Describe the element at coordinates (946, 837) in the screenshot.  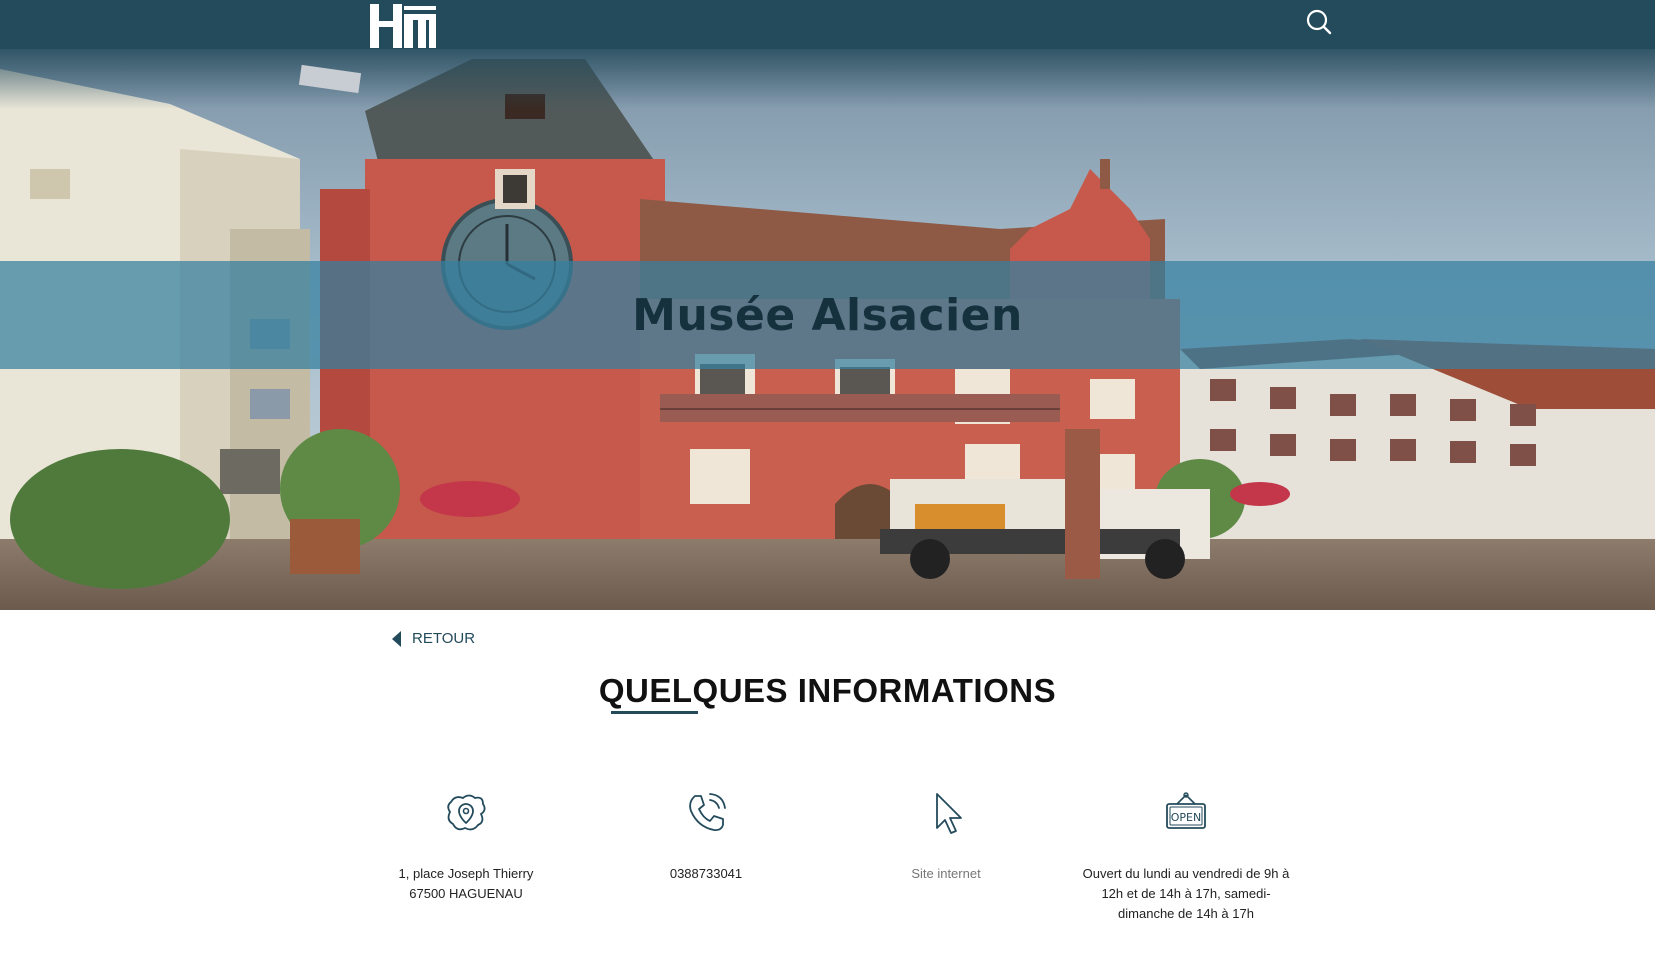
I see `info-website: Site internet` at that location.